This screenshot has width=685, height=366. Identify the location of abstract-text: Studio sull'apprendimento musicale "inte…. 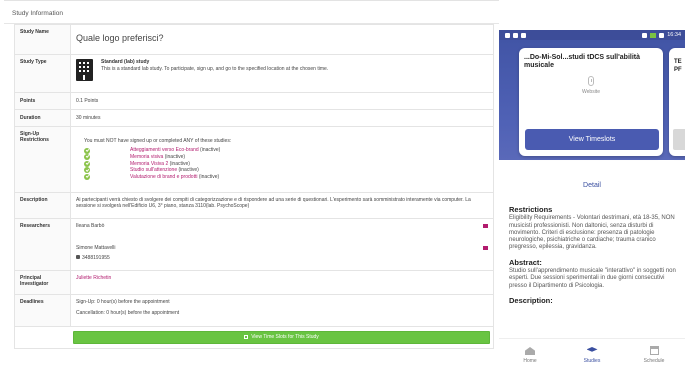
(592, 278).